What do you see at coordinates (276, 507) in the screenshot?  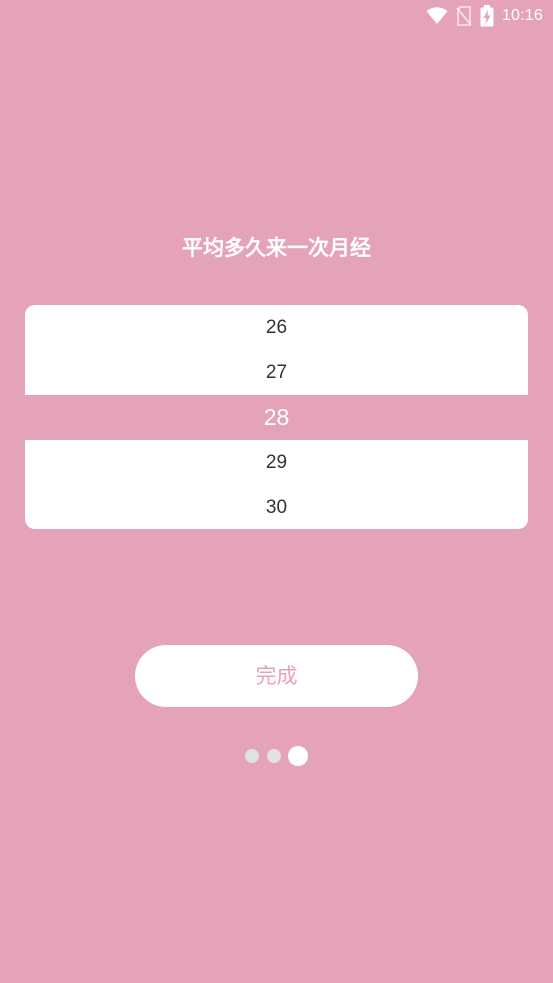 I see `picker-item: 30` at bounding box center [276, 507].